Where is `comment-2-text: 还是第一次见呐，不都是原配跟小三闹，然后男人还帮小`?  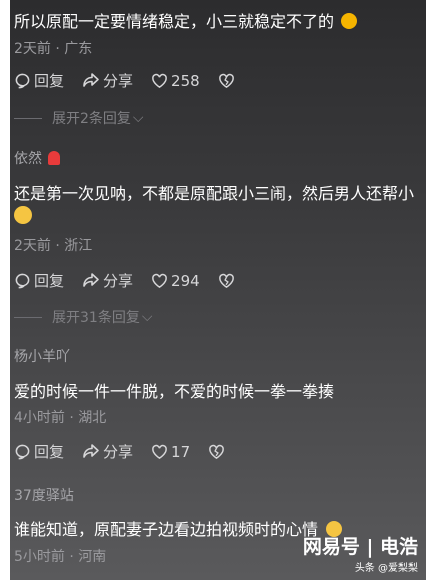 comment-2-text: 还是第一次见呐，不都是原配跟小三闹，然后男人还帮小 is located at coordinates (214, 193).